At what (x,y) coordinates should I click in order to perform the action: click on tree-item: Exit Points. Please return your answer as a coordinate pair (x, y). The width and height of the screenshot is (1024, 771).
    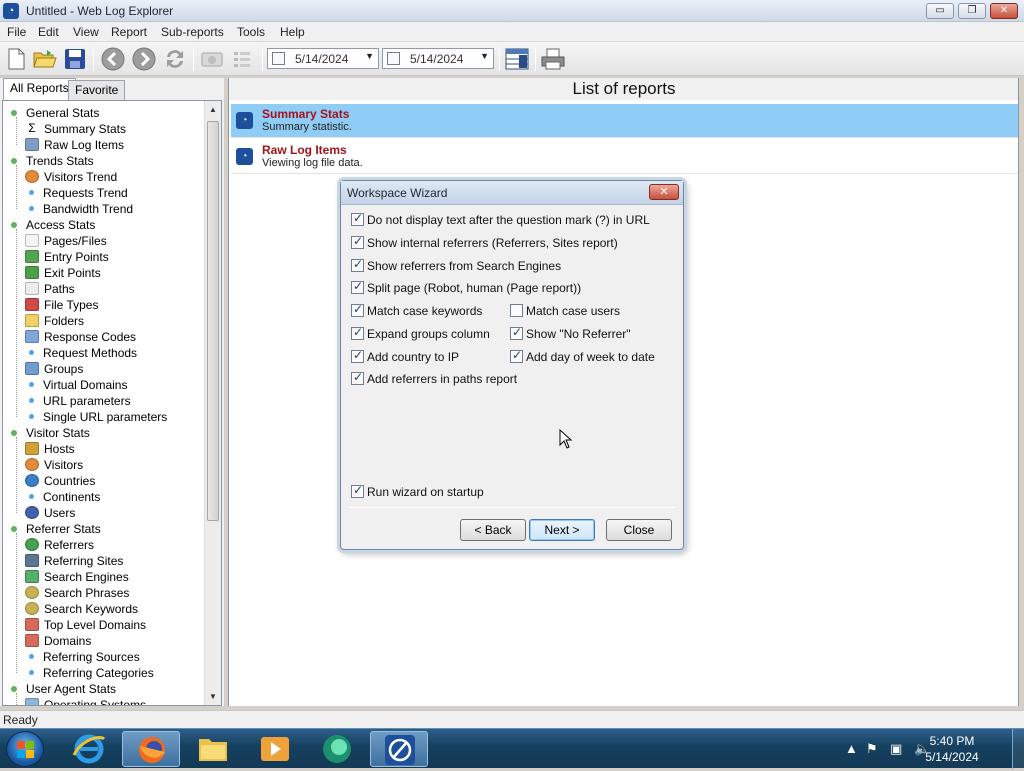
    Looking at the image, I should click on (63, 273).